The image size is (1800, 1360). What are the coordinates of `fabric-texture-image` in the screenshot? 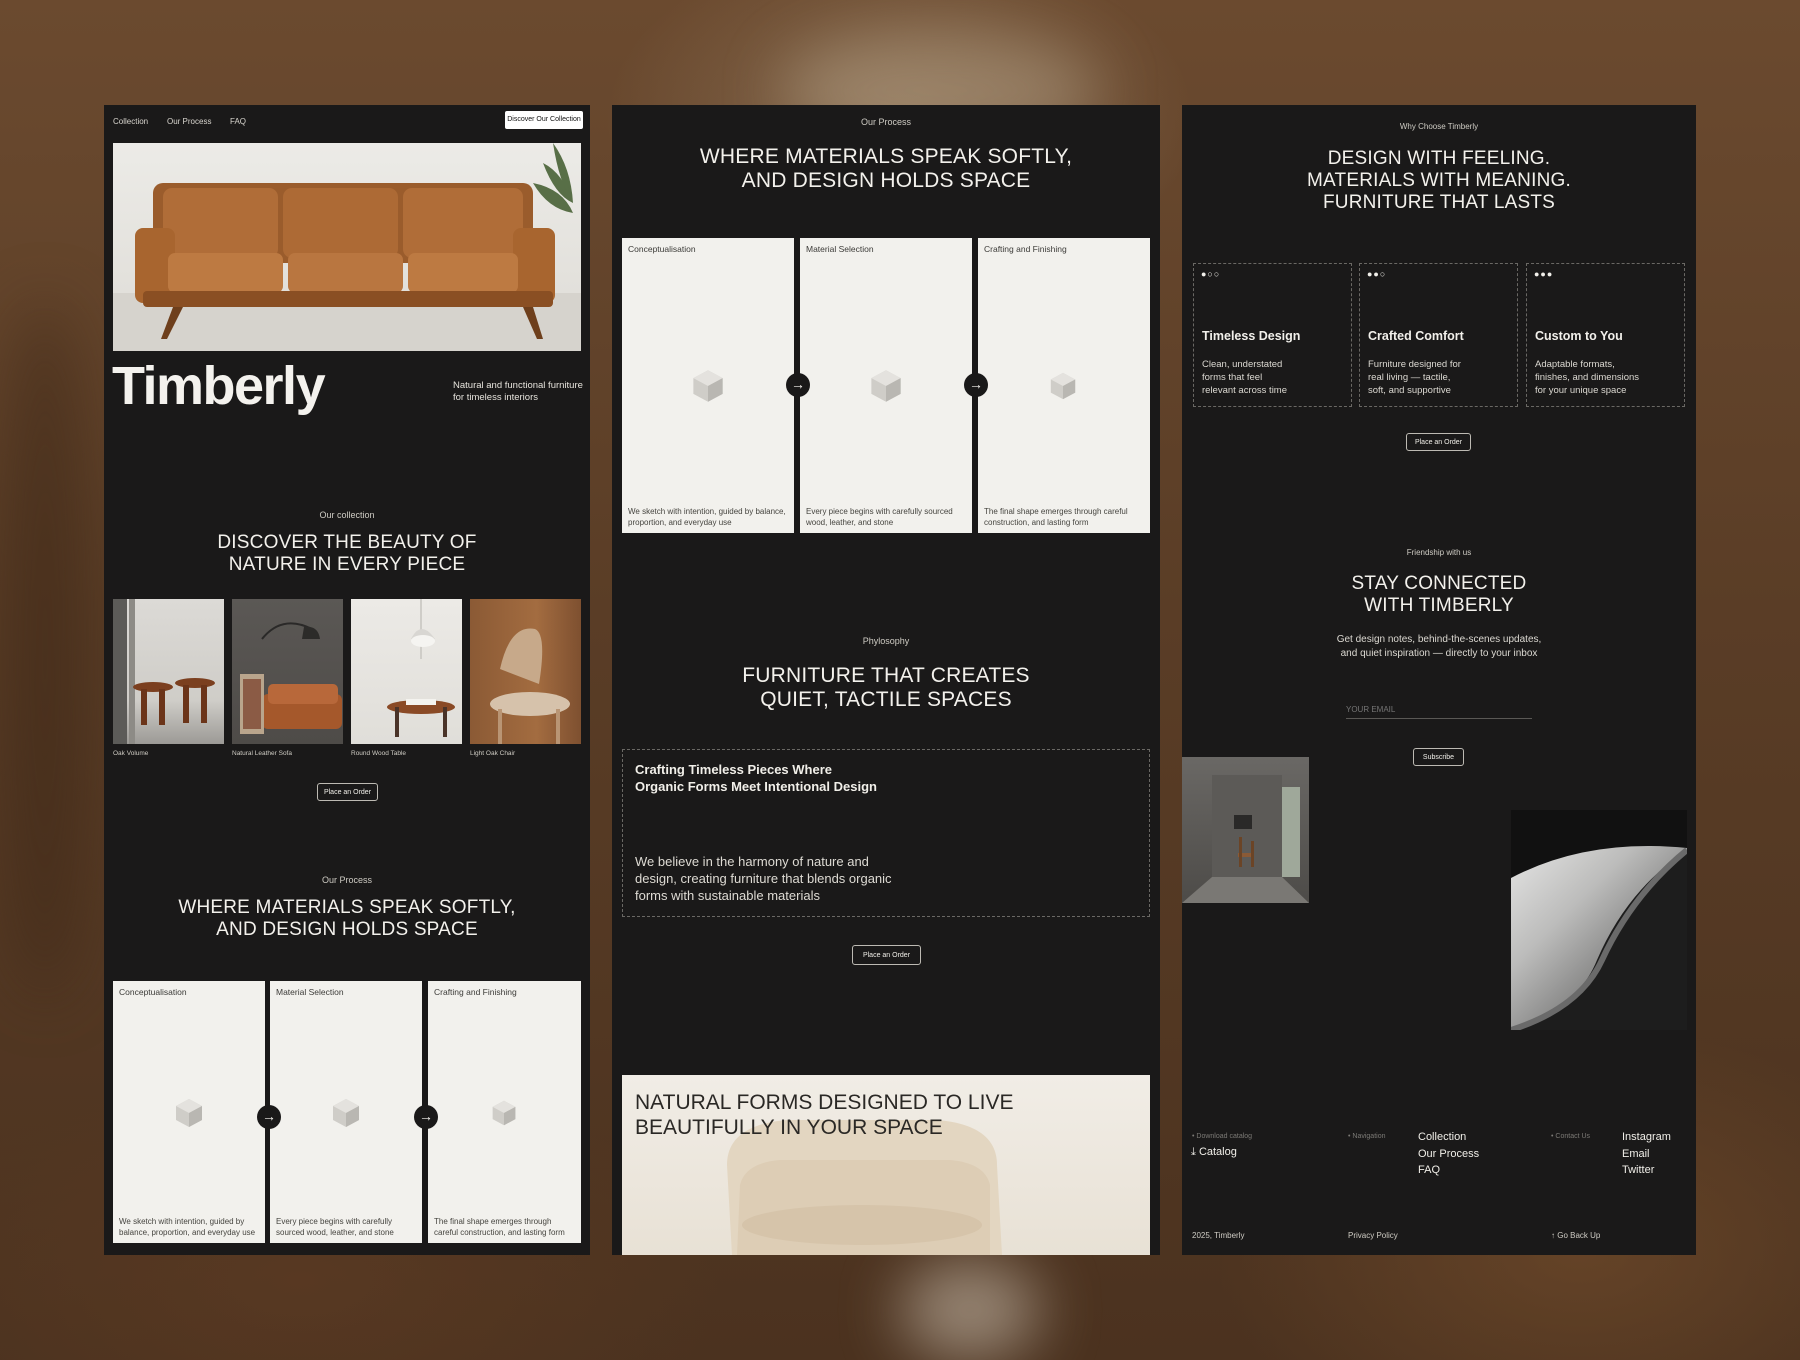 It's located at (1599, 920).